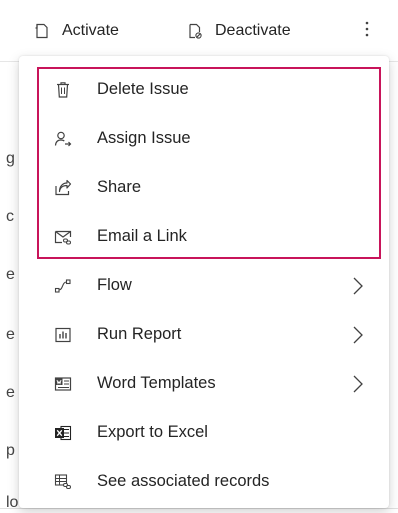  Describe the element at coordinates (204, 89) in the screenshot. I see `menu-item-delete-issue: Delete Issue` at that location.